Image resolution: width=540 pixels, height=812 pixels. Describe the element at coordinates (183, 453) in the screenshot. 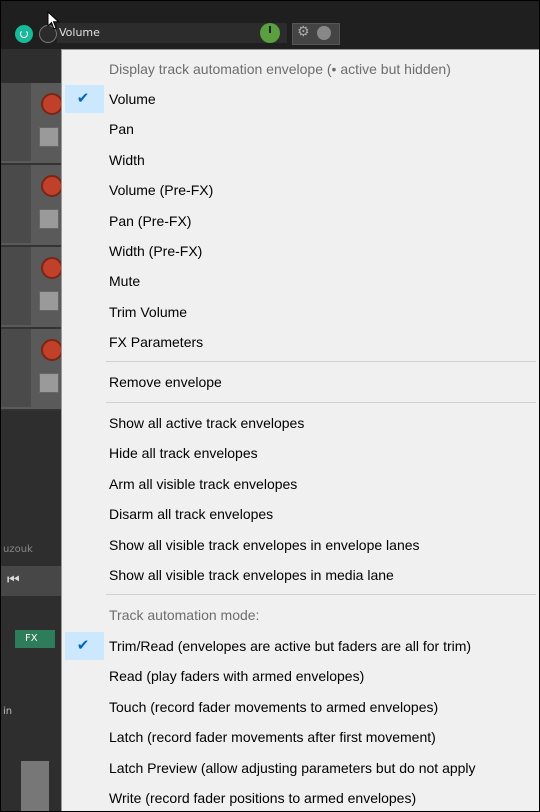

I see `menu-item-label: Hide all track envelopes` at that location.